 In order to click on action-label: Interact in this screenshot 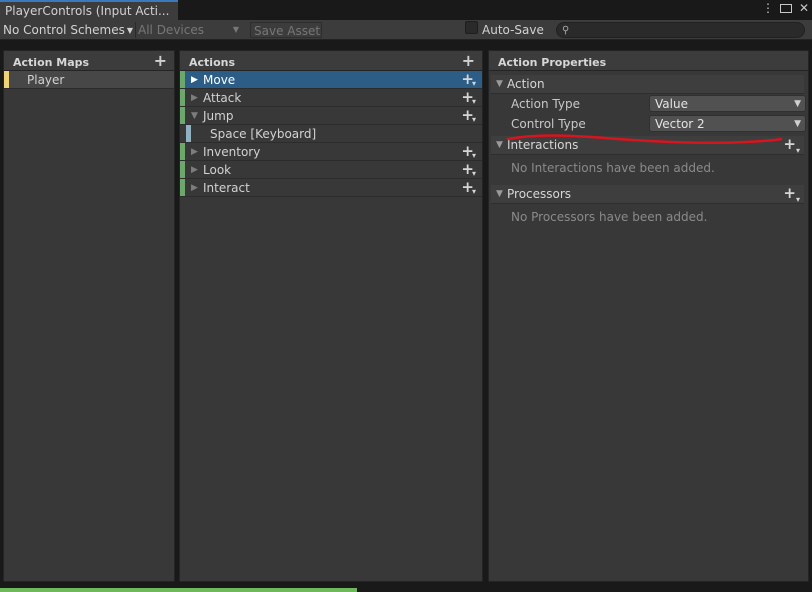, I will do `click(226, 188)`.